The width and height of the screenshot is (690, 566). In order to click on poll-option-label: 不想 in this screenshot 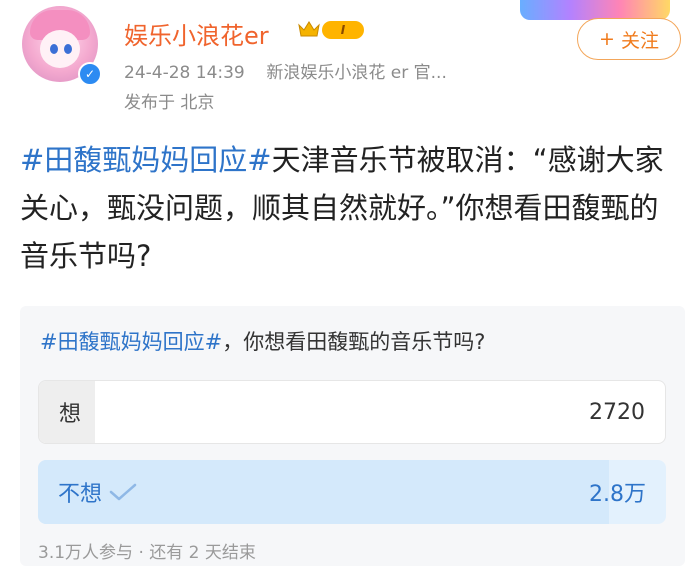, I will do `click(98, 492)`.